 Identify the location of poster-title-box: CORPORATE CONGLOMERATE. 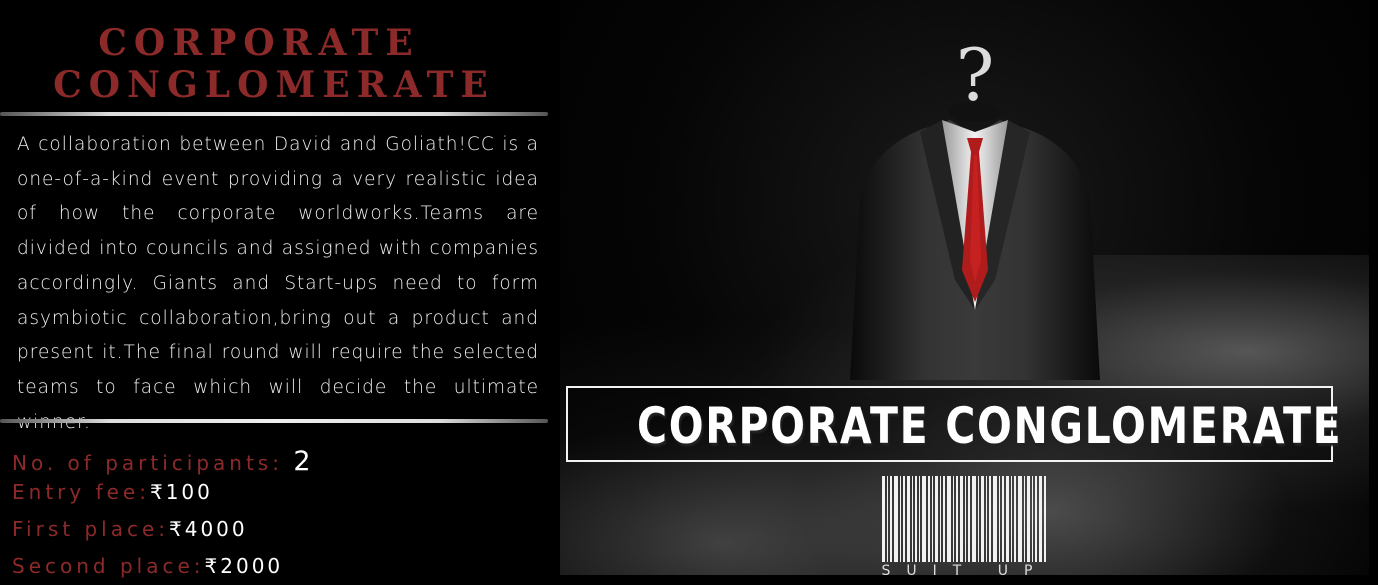
(954, 424).